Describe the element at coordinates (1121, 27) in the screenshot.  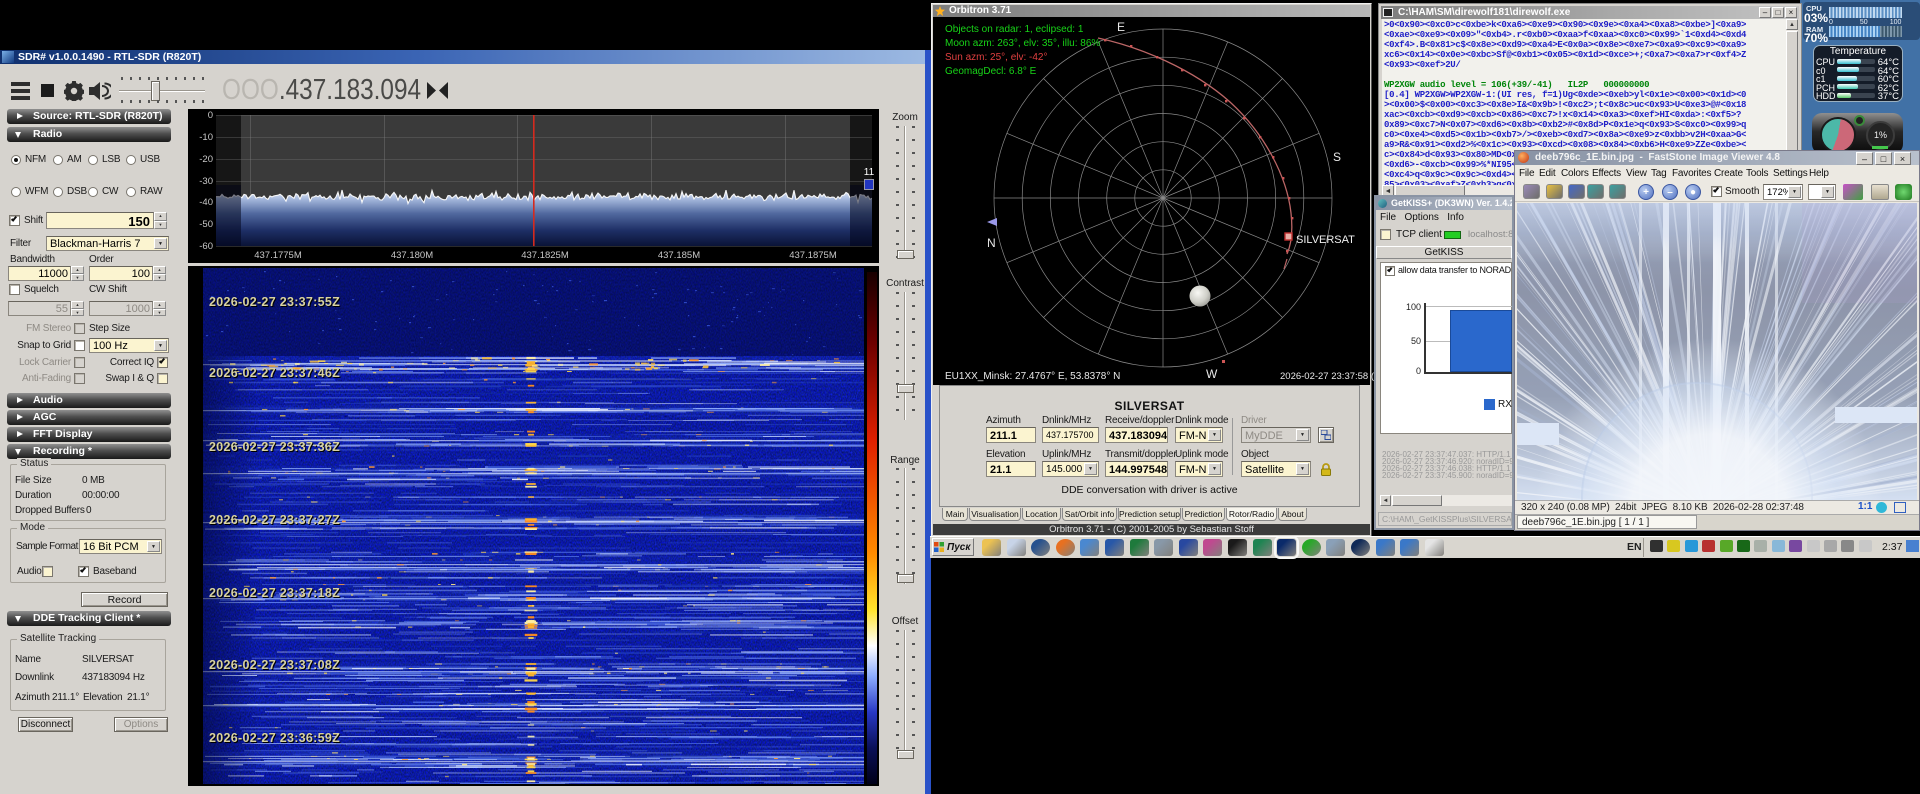
I see `svg-text: E` at that location.